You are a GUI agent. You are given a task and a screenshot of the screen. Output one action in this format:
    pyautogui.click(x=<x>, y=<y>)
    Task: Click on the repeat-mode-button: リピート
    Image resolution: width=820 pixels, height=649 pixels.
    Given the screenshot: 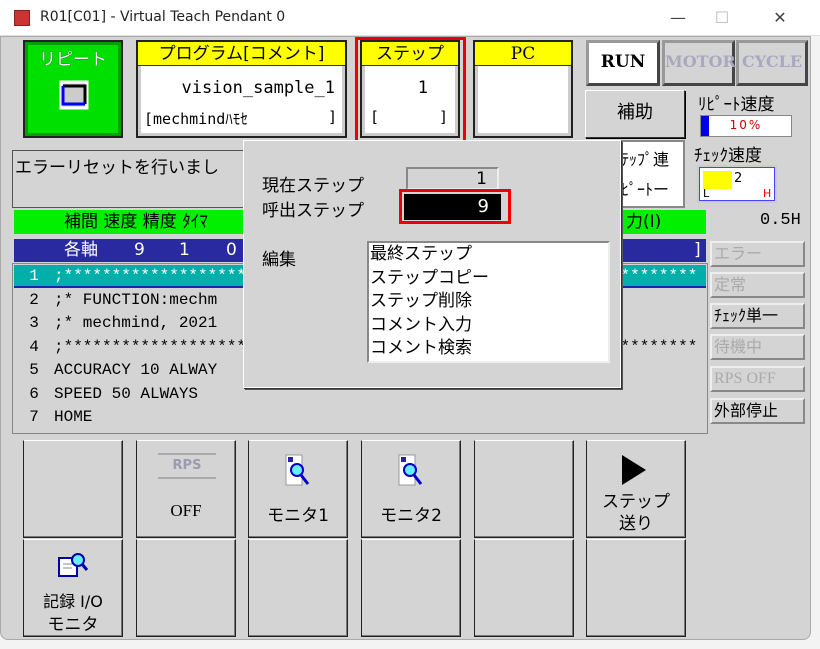 What is the action you would take?
    pyautogui.click(x=73, y=89)
    